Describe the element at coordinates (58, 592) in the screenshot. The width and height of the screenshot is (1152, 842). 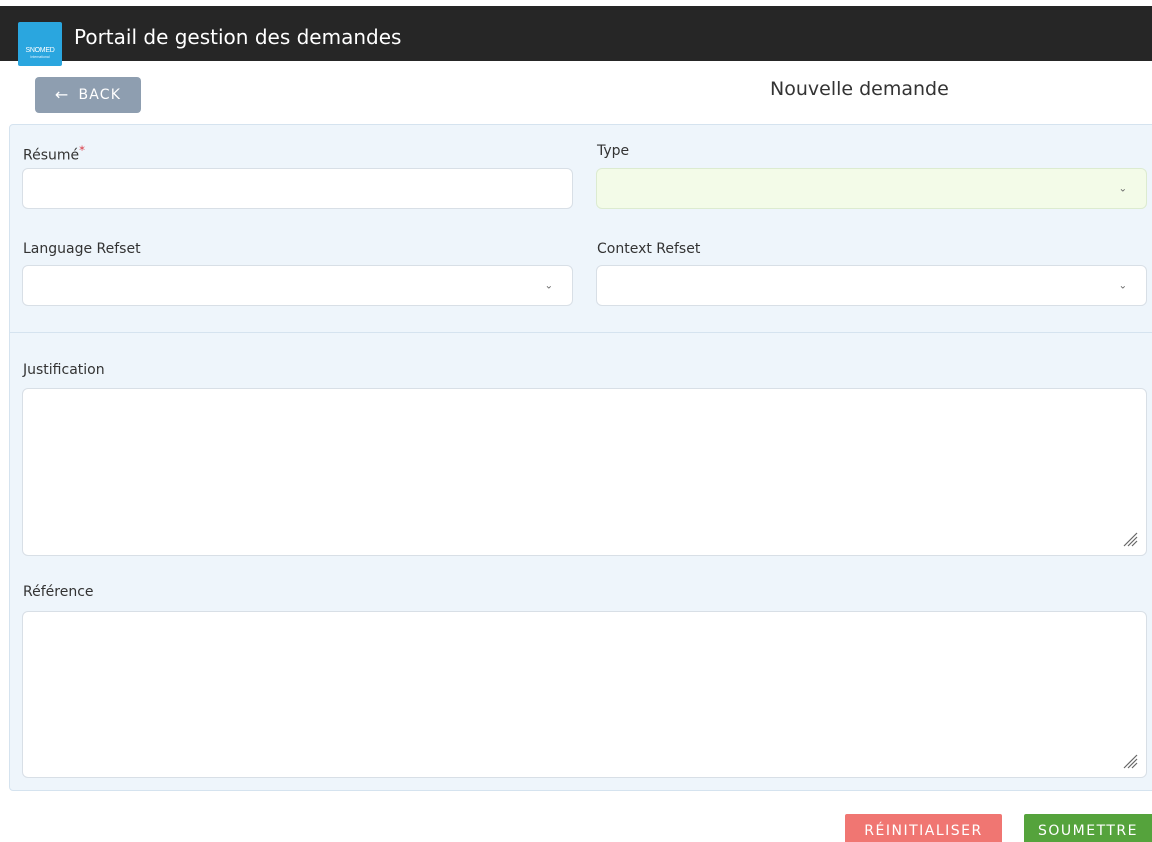
I see `reference-label: Référence` at that location.